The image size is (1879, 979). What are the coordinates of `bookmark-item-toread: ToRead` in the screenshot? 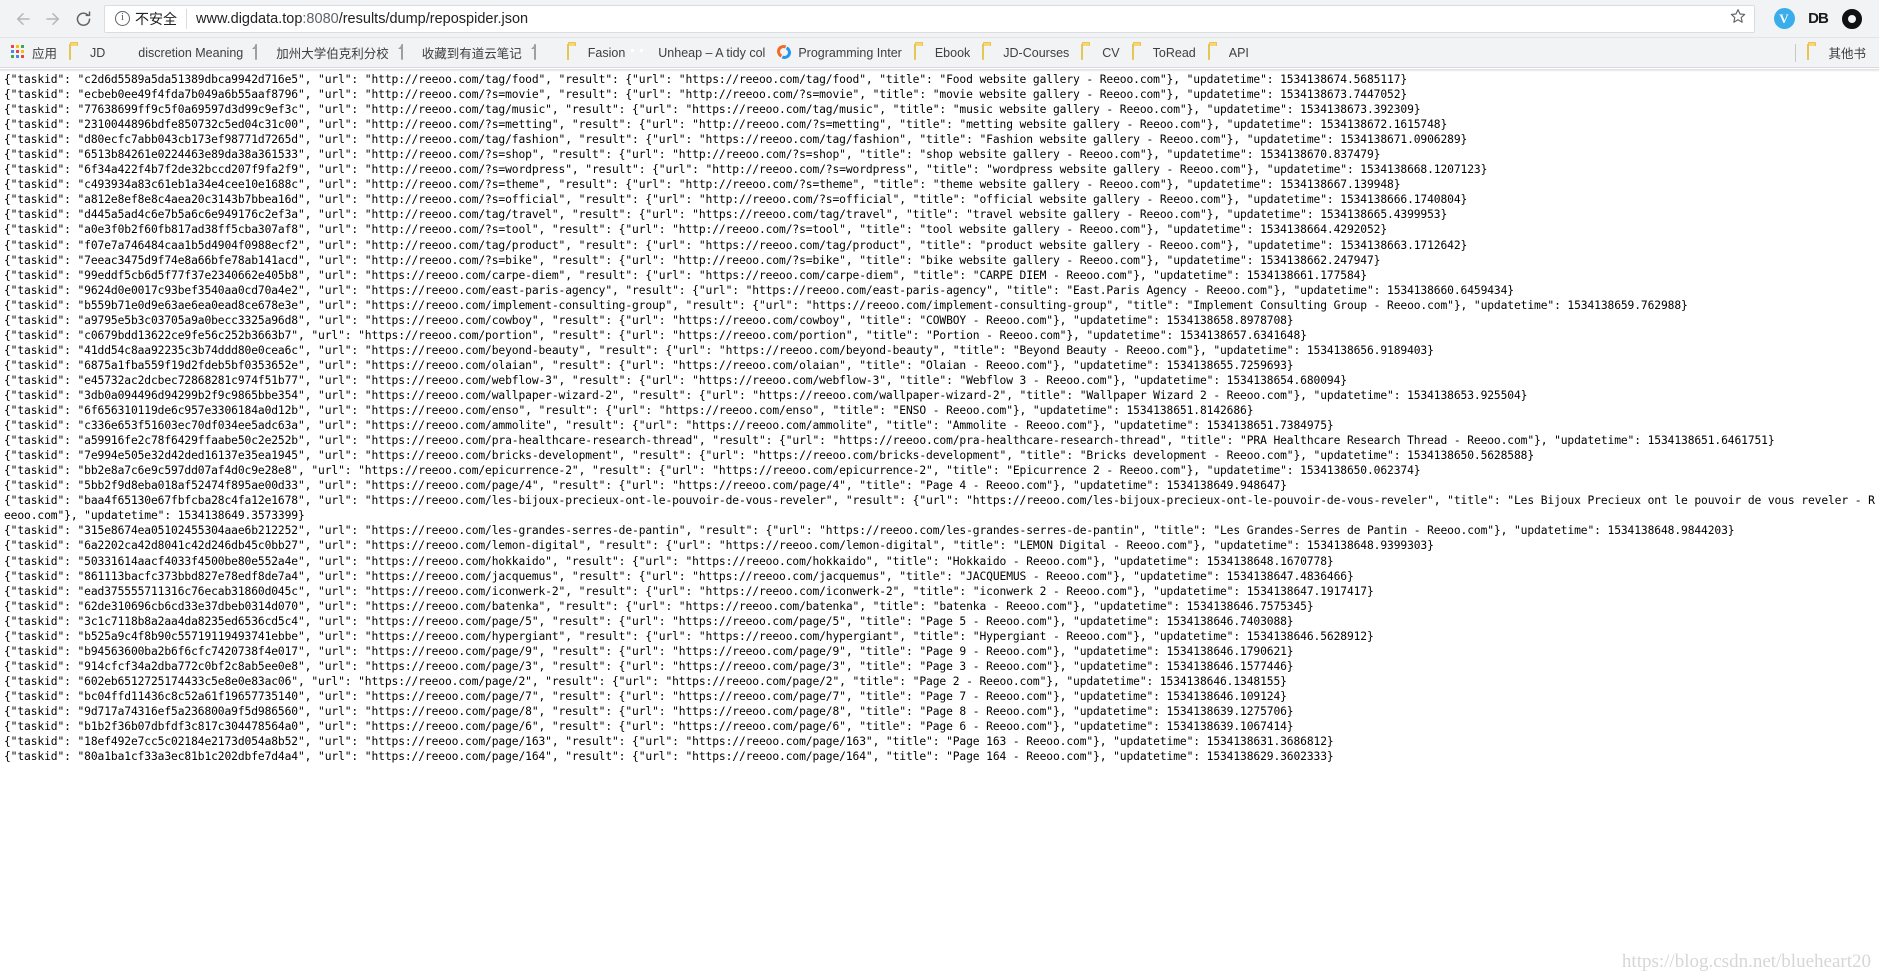 It's located at (1165, 53).